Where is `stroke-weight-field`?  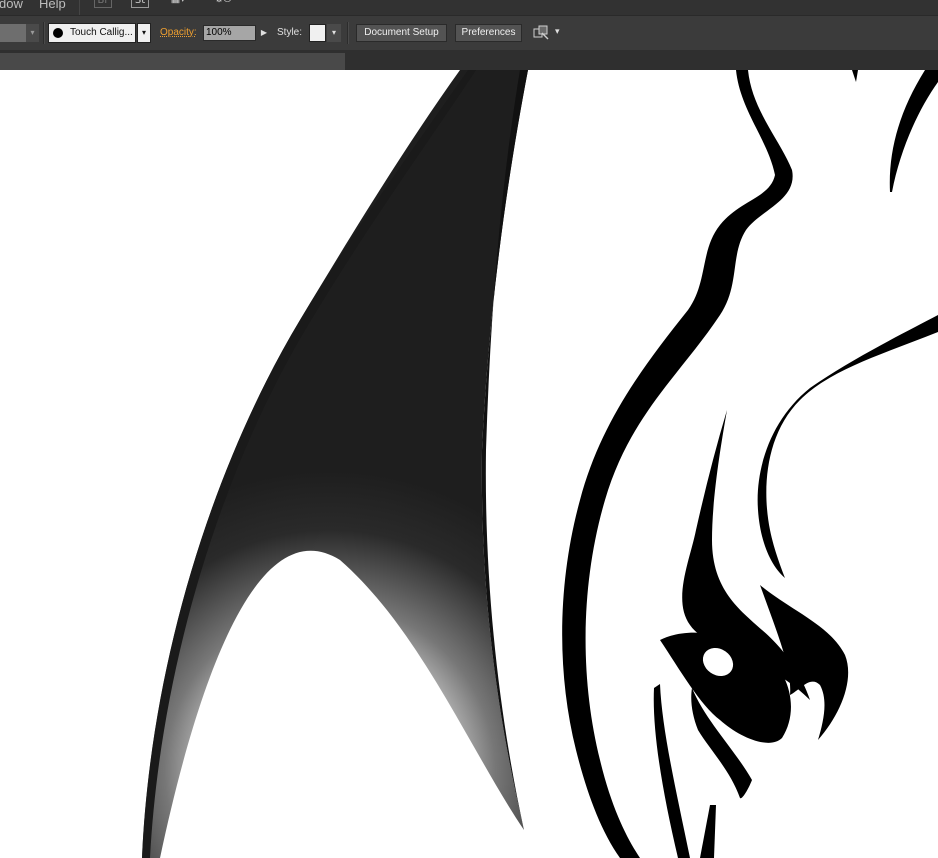
stroke-weight-field is located at coordinates (13, 33).